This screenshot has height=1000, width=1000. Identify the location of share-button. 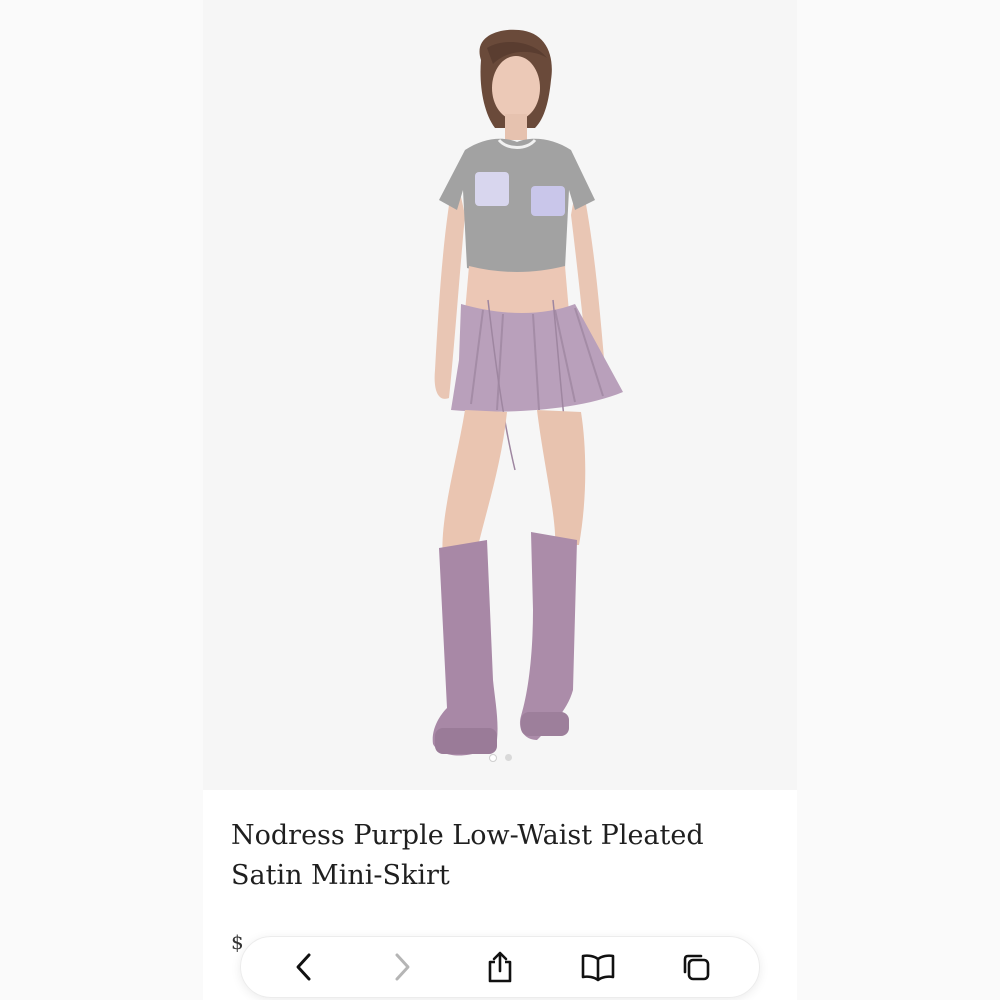
(500, 967).